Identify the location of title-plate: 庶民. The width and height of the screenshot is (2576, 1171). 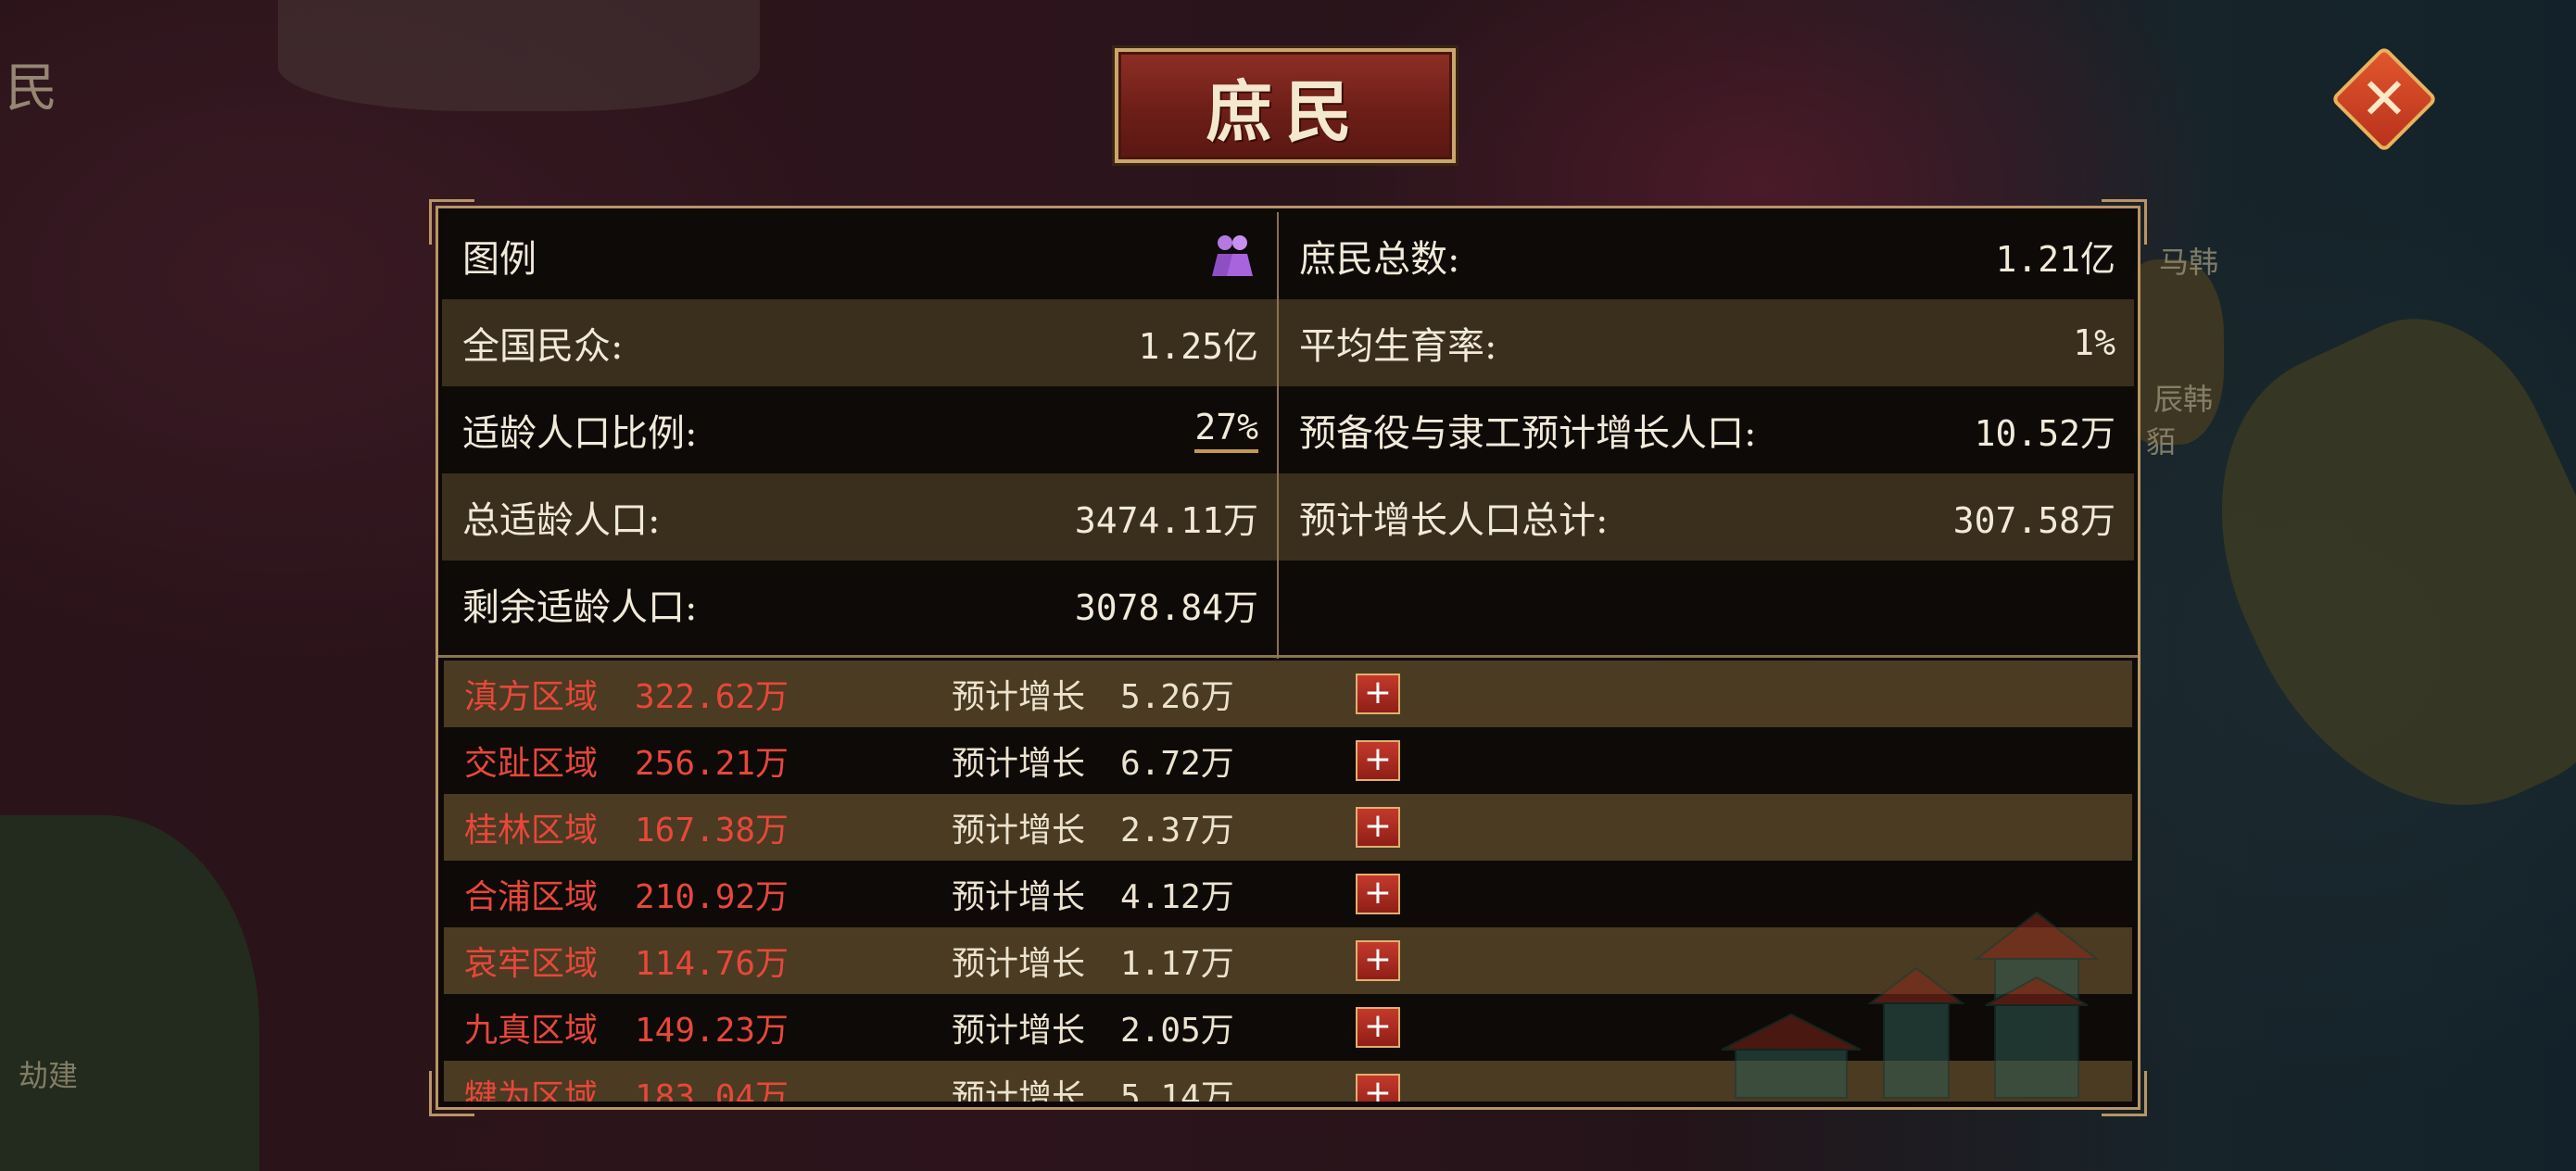
(1285, 106).